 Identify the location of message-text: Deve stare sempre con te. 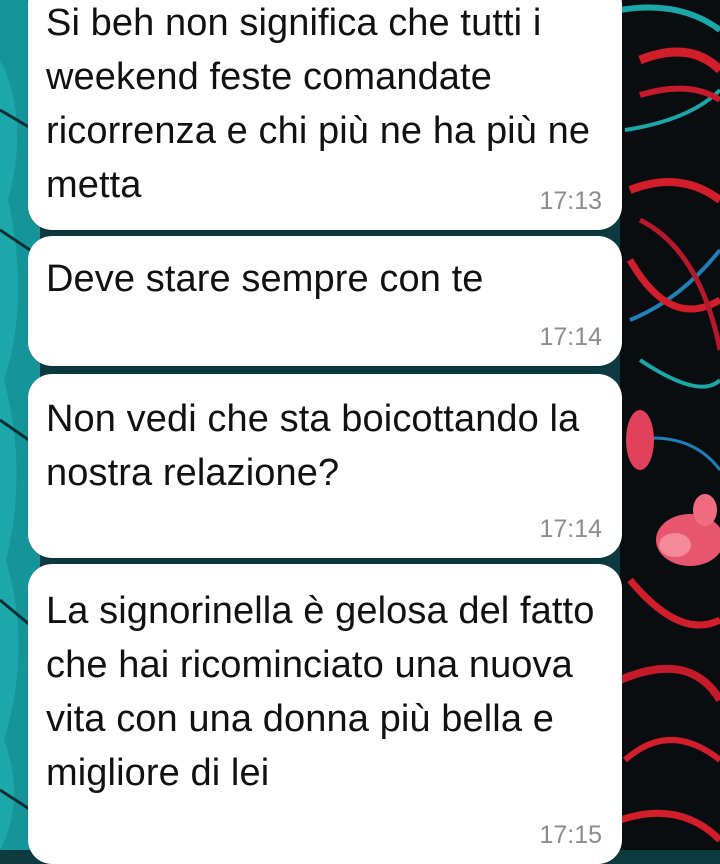
(265, 279).